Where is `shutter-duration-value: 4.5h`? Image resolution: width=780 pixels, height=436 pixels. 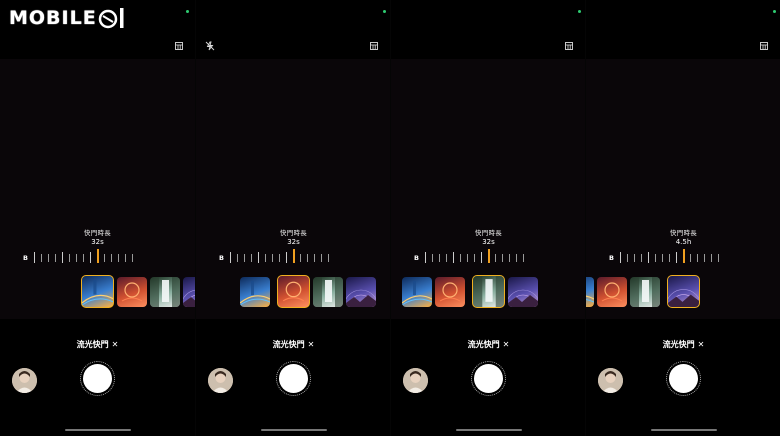 shutter-duration-value: 4.5h is located at coordinates (683, 242).